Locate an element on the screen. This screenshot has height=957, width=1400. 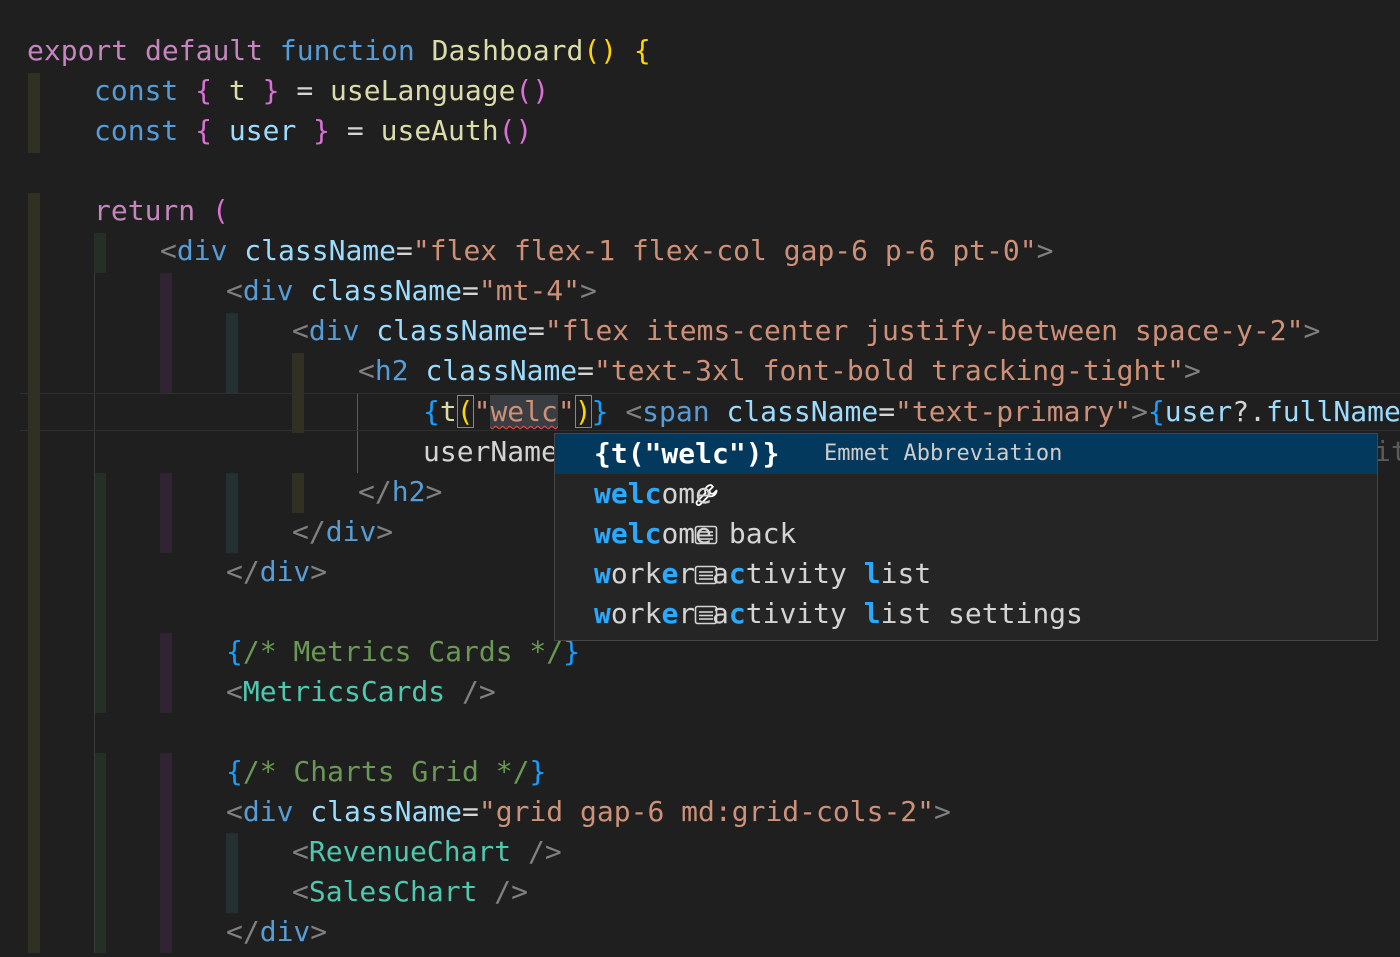
suggestion-item: welcome is located at coordinates (966, 509).